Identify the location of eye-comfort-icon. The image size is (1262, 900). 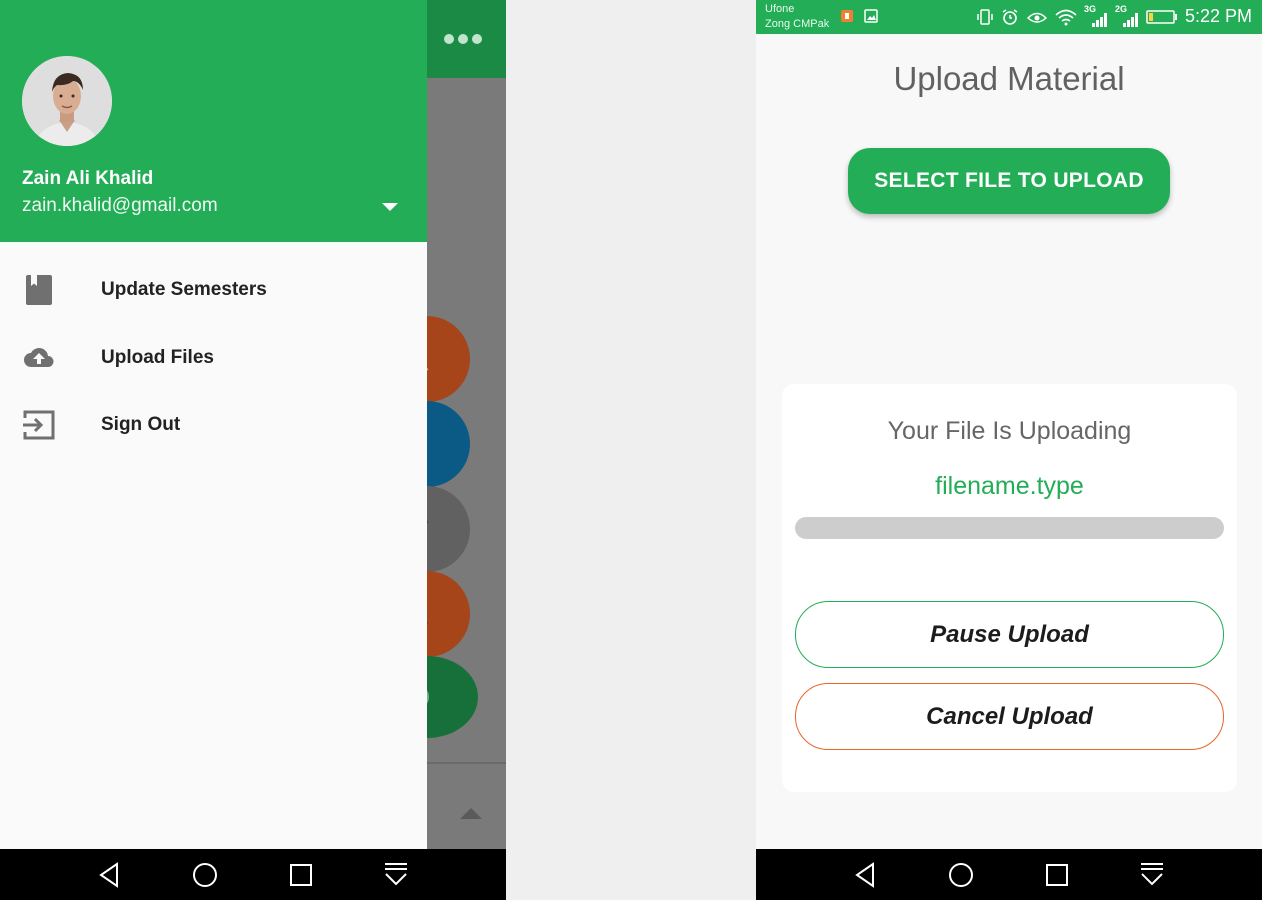
(1037, 17).